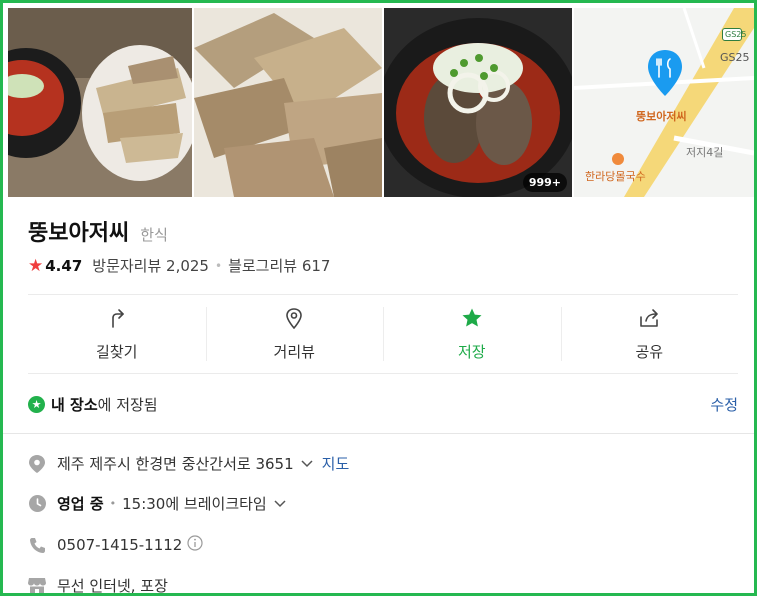  I want to click on saved-status-row: ★ 내 장소 에 저장됨 수정, so click(383, 404).